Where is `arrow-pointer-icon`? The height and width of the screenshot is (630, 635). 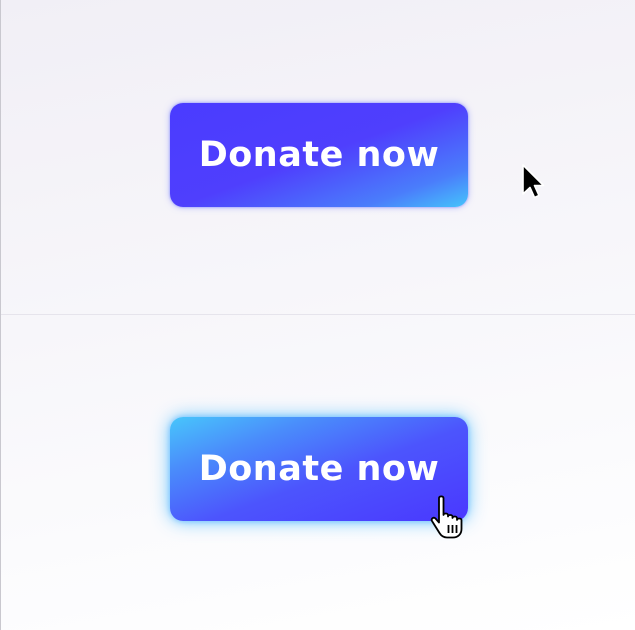
arrow-pointer-icon is located at coordinates (533, 181).